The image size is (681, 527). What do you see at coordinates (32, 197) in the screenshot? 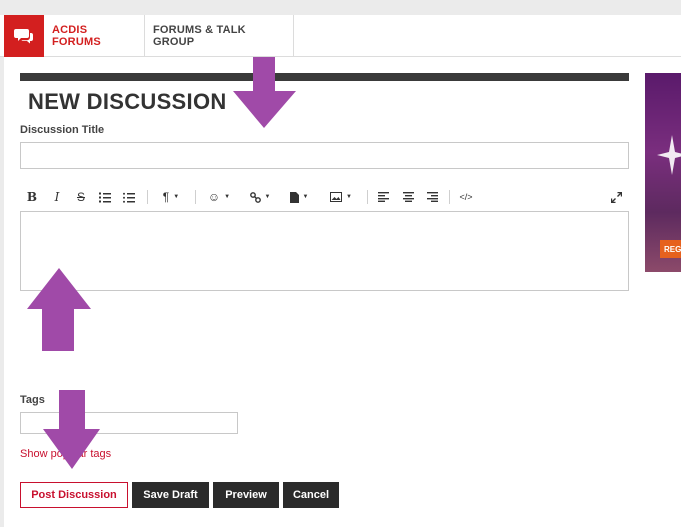
I see `bold-icon: B` at bounding box center [32, 197].